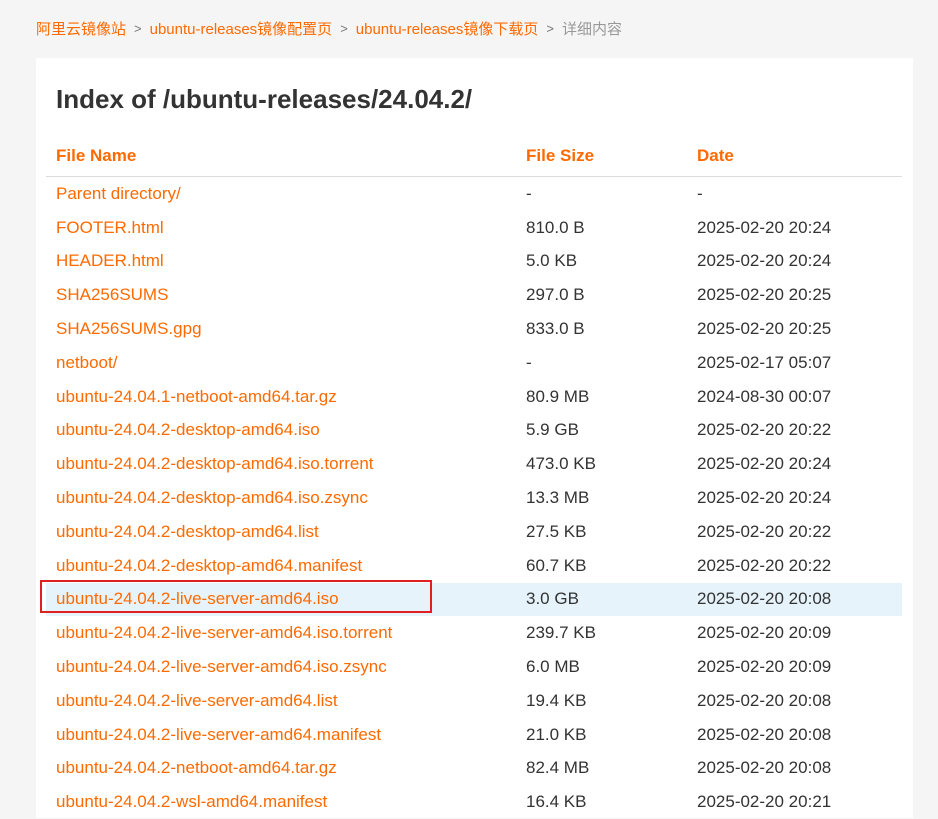  Describe the element at coordinates (187, 531) in the screenshot. I see `file-link: ubuntu-24.04.2-desktop-amd64.list` at that location.